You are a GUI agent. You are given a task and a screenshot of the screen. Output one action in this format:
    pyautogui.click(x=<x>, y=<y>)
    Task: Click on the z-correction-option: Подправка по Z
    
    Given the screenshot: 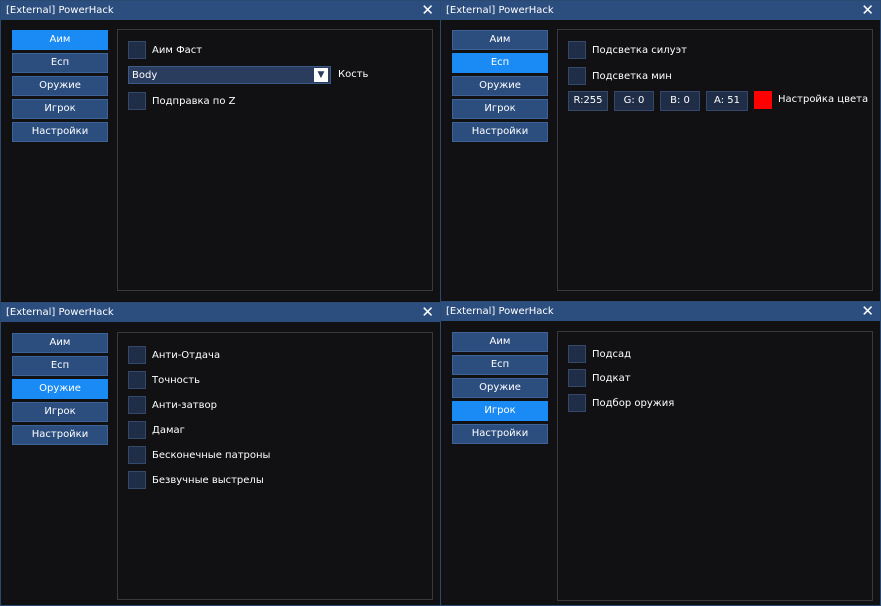 What is the action you would take?
    pyautogui.click(x=182, y=101)
    